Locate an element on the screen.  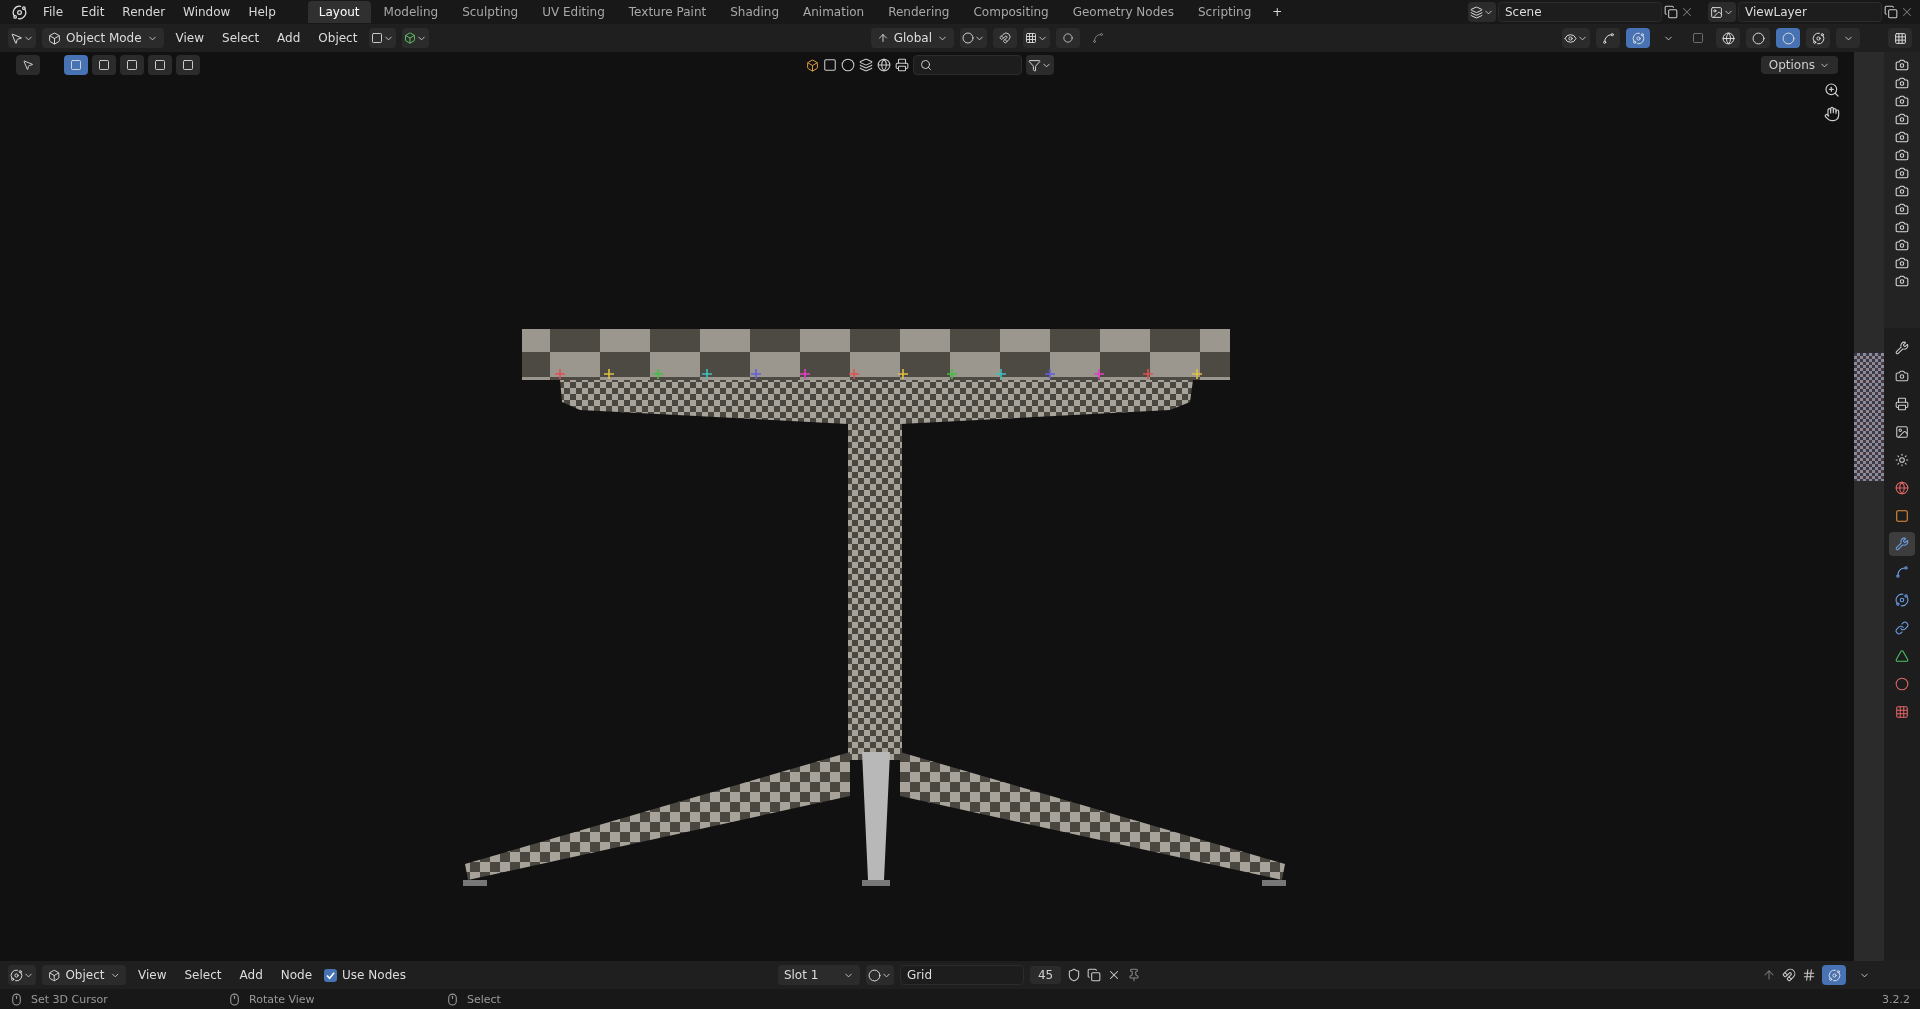
view-layer-field: ViewLayer is located at coordinates (1810, 12).